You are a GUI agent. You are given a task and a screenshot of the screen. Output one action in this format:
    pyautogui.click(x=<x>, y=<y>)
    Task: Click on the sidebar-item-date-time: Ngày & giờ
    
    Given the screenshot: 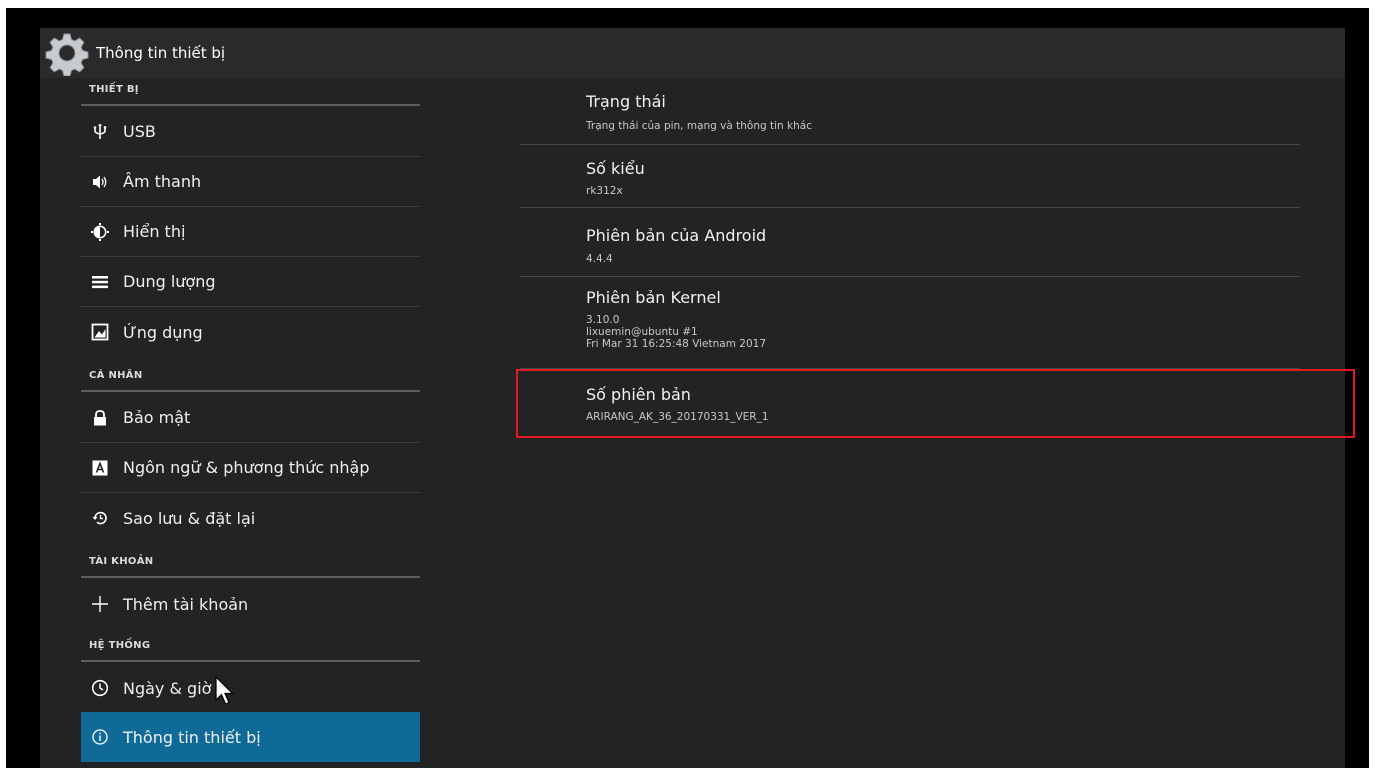 What is the action you would take?
    pyautogui.click(x=250, y=688)
    